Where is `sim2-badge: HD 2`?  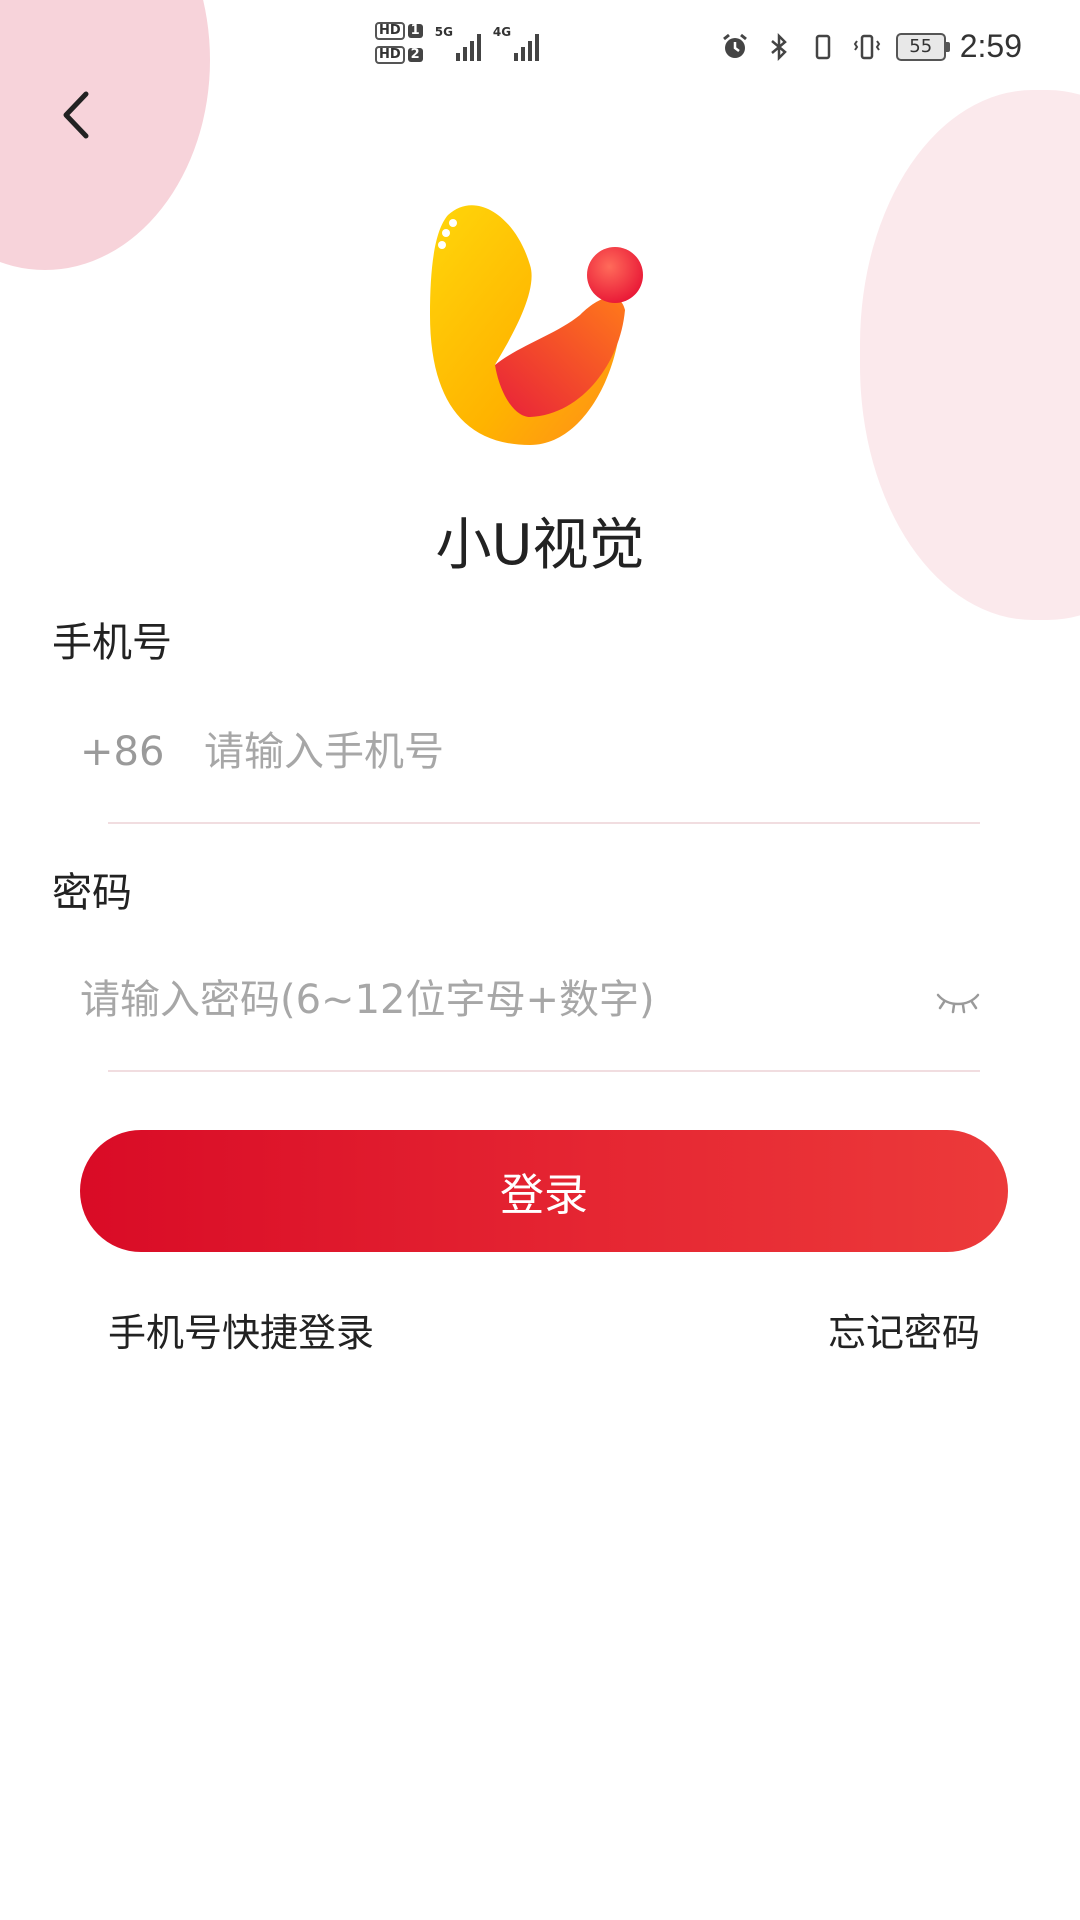
sim2-badge: HD 2 is located at coordinates (399, 55).